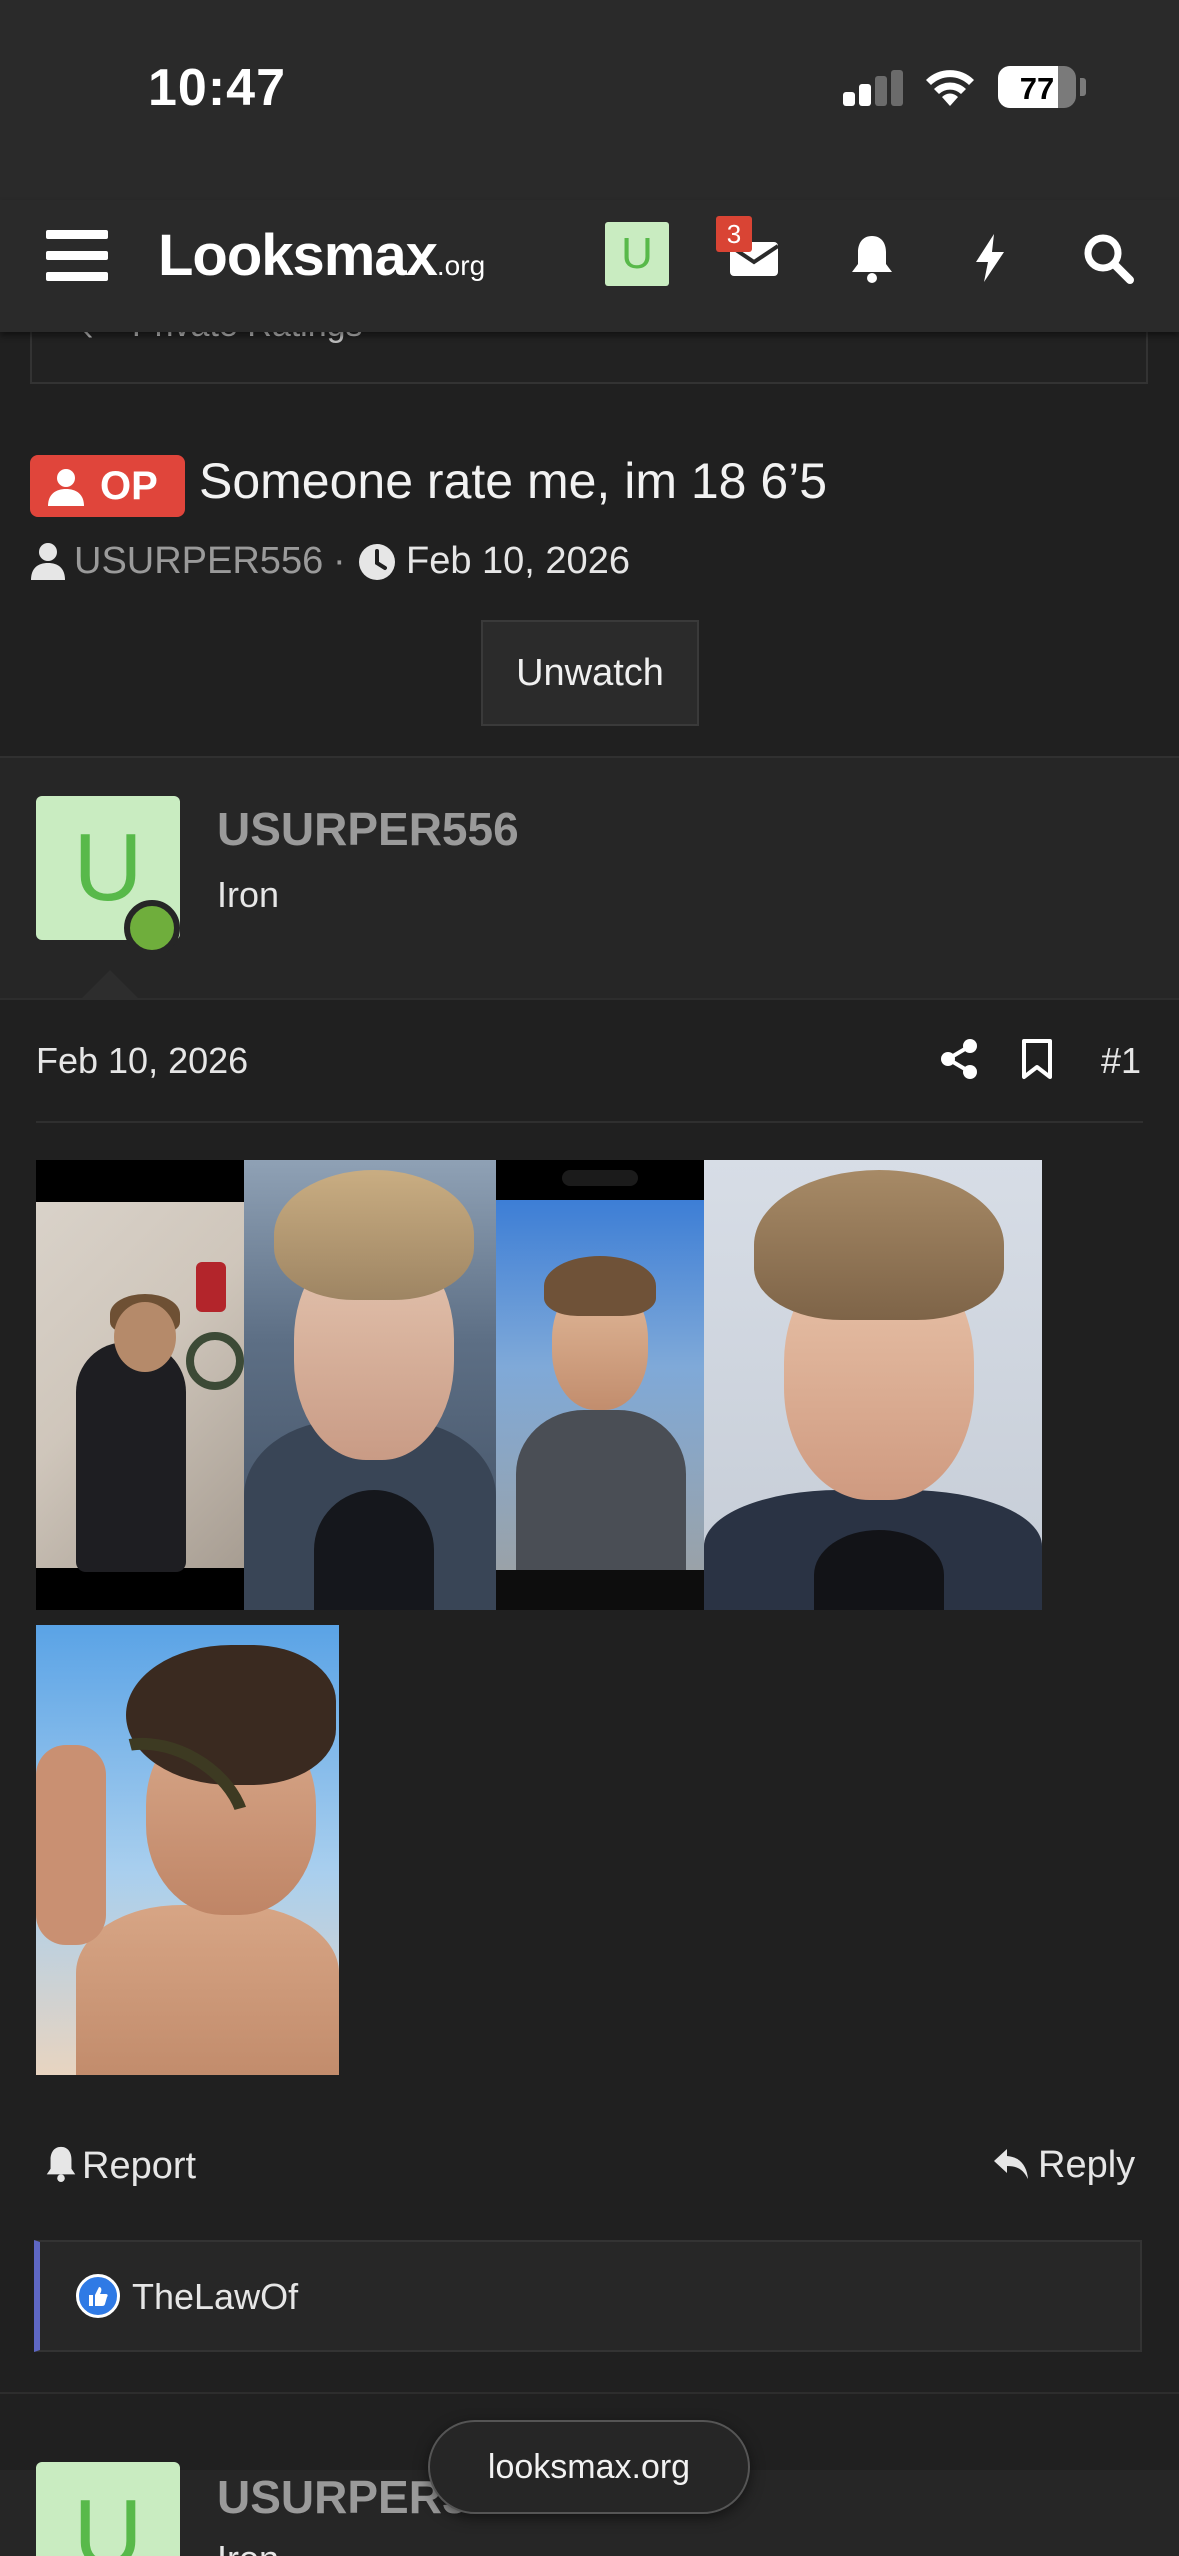 Image resolution: width=1179 pixels, height=2556 pixels. Describe the element at coordinates (518, 561) in the screenshot. I see `thread-date-link: Feb 10, 2026` at that location.